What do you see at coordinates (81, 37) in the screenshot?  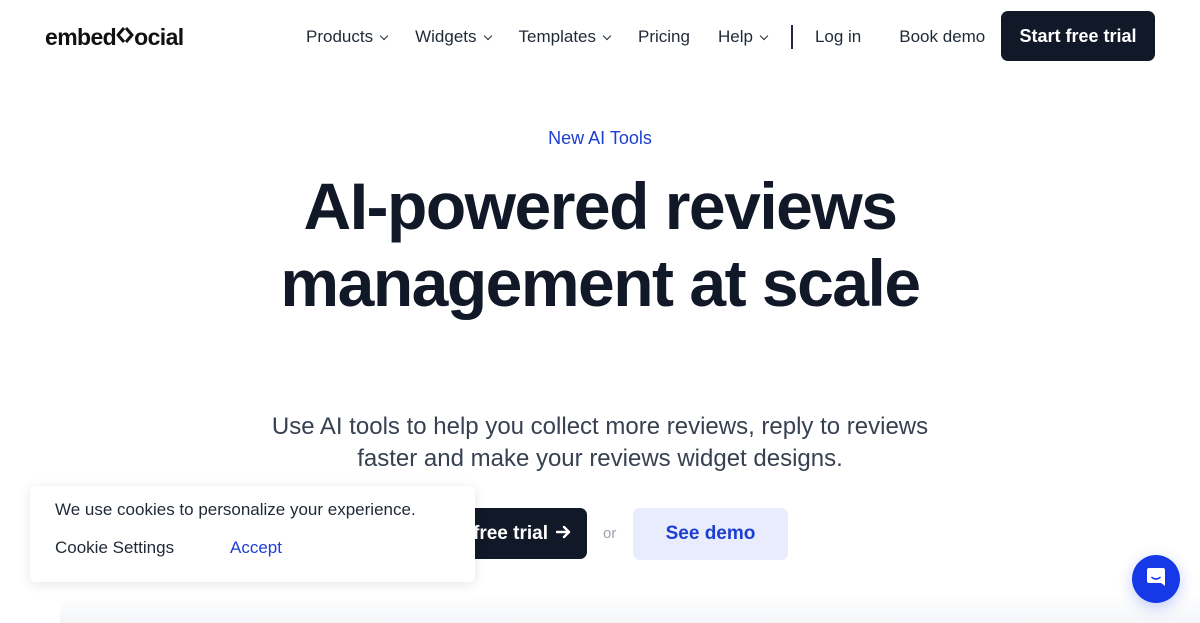 I see `logo-text-left: embed` at bounding box center [81, 37].